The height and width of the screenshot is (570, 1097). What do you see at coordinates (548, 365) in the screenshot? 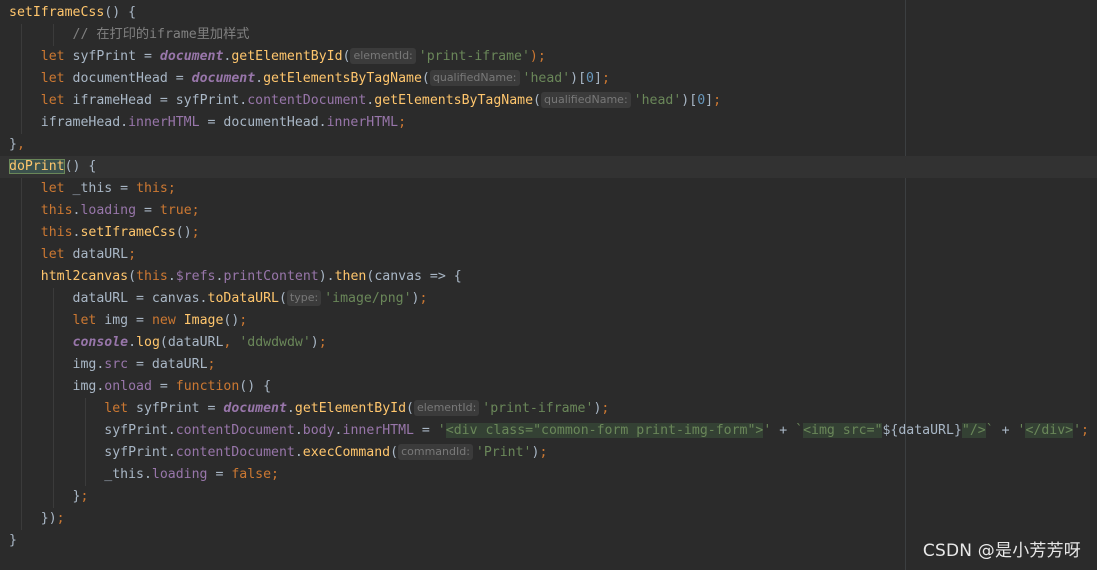
I see `code-line: img.src = dataURL;` at bounding box center [548, 365].